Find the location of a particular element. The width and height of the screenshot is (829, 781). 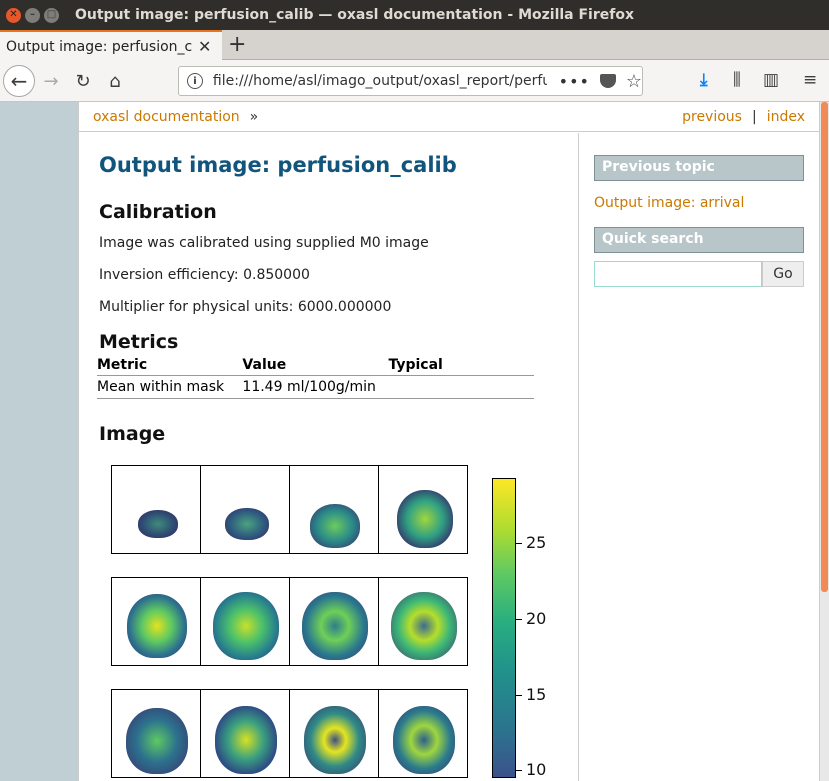

table-cell-typical is located at coordinates (461, 387).